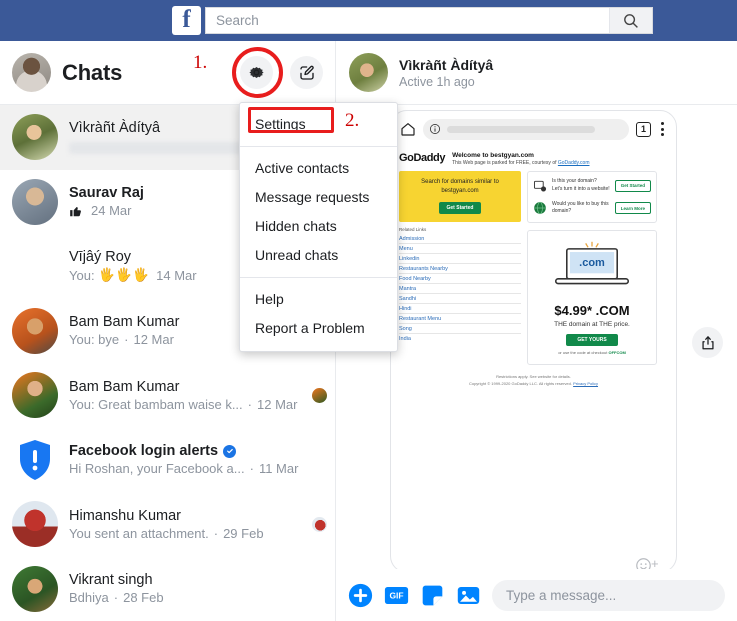 Image resolution: width=737 pixels, height=621 pixels. I want to click on share-icon, so click(707, 342).